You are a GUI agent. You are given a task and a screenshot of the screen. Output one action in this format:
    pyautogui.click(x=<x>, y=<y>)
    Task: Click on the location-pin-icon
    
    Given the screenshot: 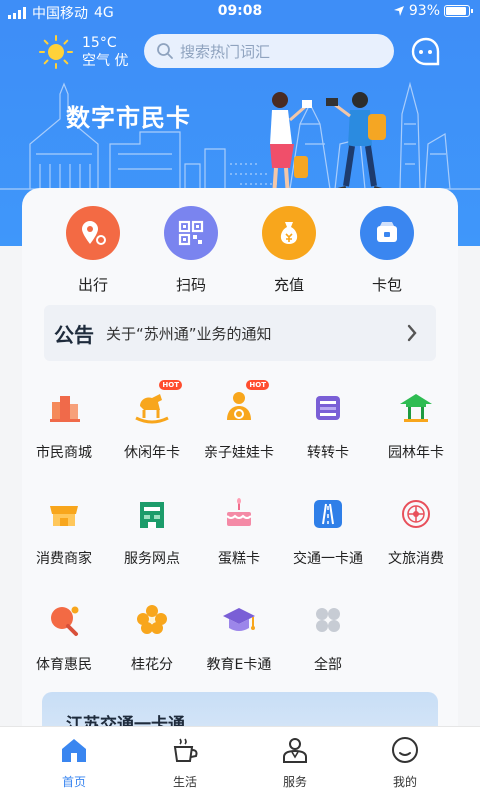 What is the action you would take?
    pyautogui.click(x=93, y=233)
    